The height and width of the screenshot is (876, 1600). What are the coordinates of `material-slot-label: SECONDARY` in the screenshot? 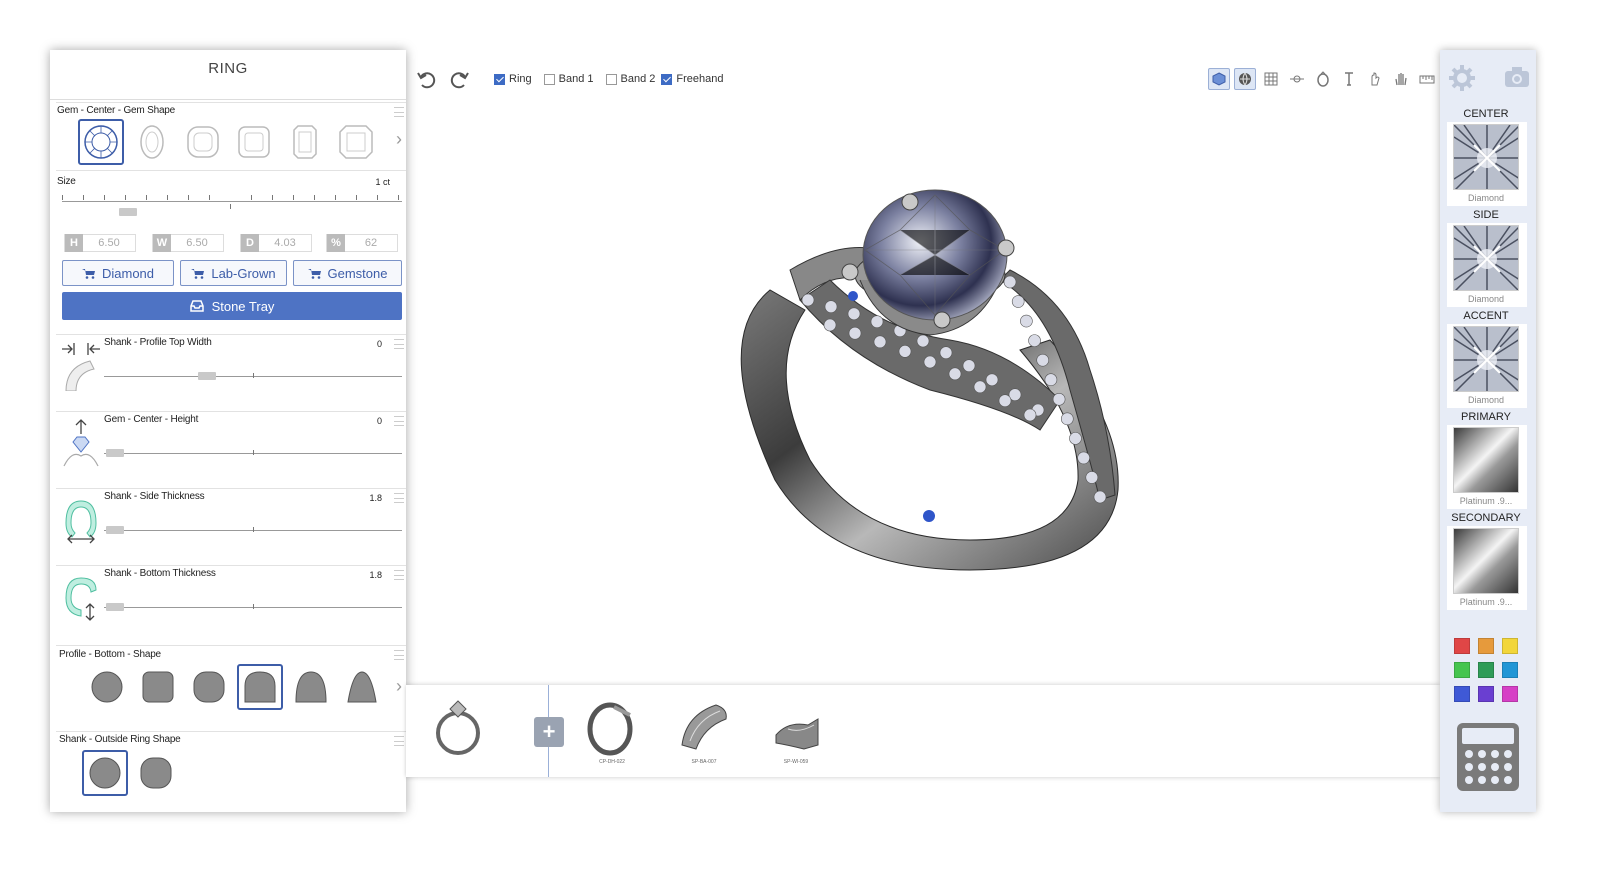 It's located at (1486, 518).